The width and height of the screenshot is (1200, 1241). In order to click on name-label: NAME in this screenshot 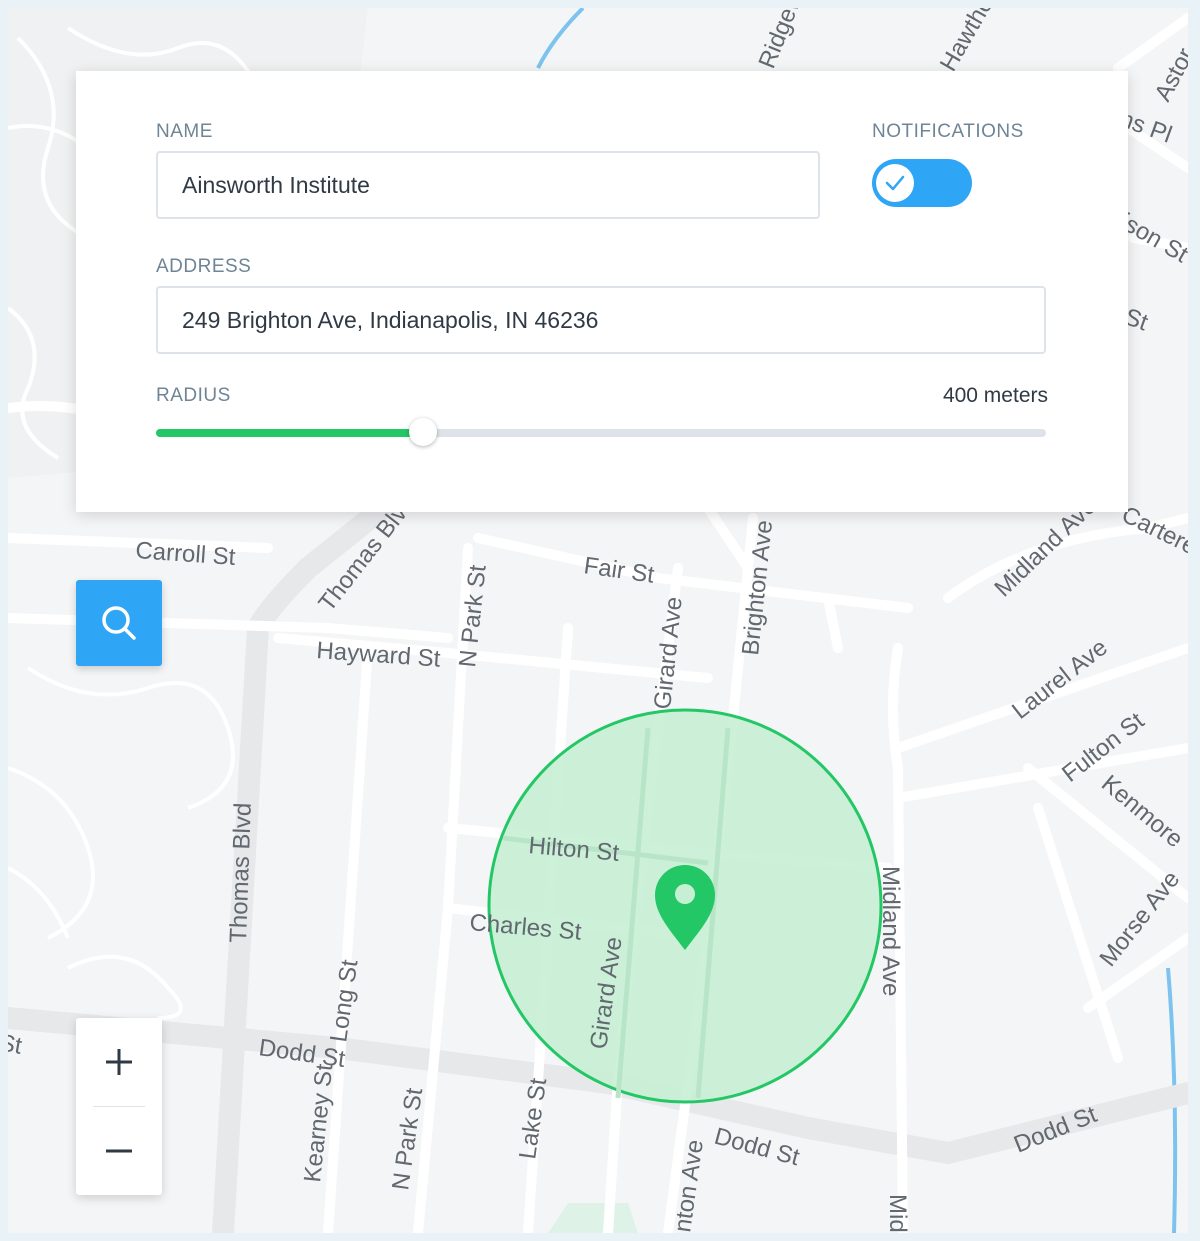, I will do `click(184, 131)`.